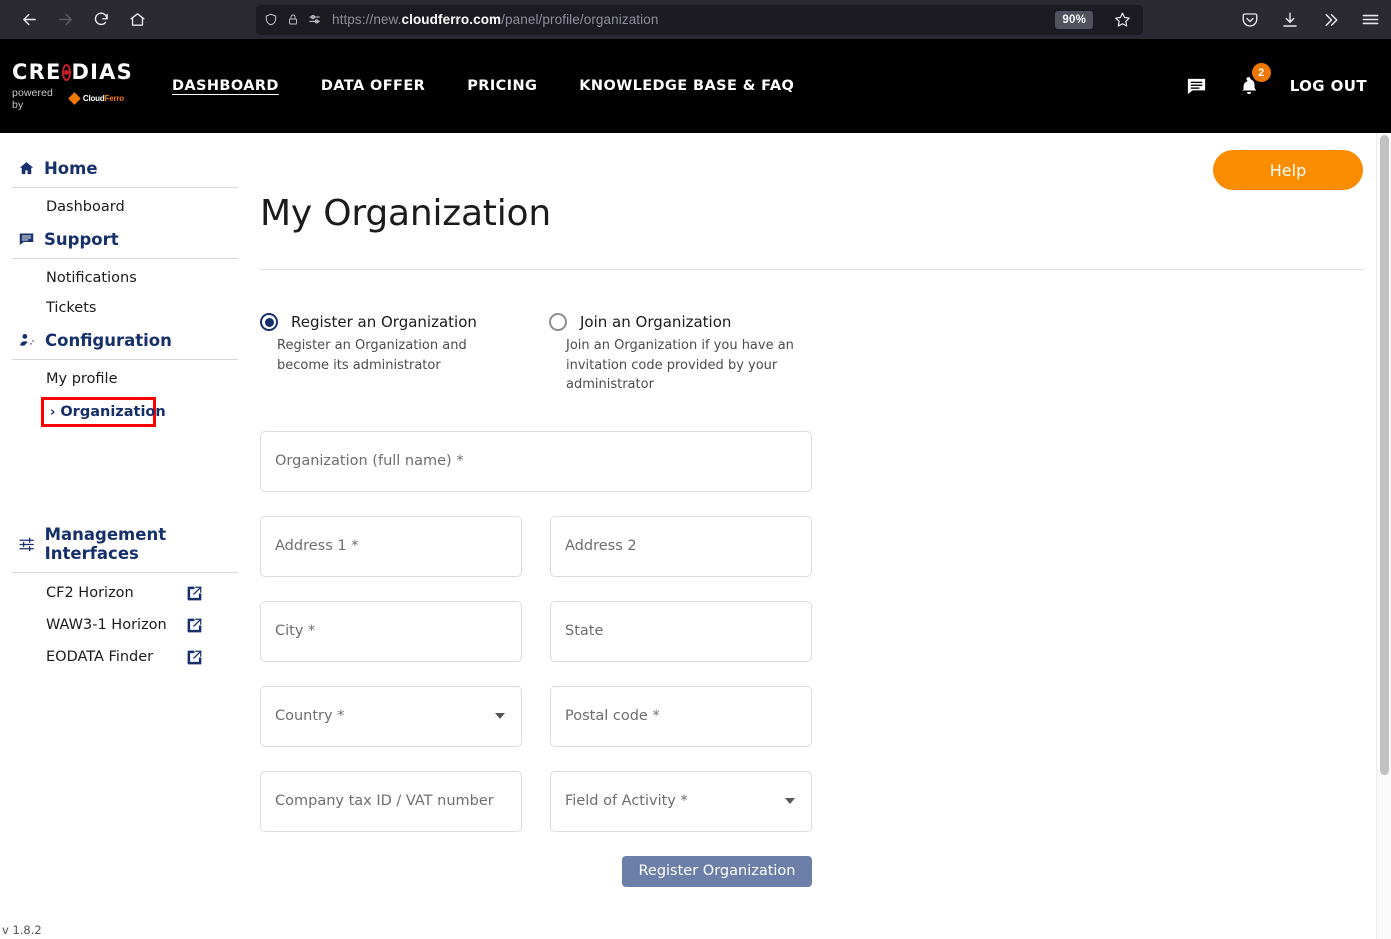  I want to click on chevron-double-right-icon, so click(1331, 19).